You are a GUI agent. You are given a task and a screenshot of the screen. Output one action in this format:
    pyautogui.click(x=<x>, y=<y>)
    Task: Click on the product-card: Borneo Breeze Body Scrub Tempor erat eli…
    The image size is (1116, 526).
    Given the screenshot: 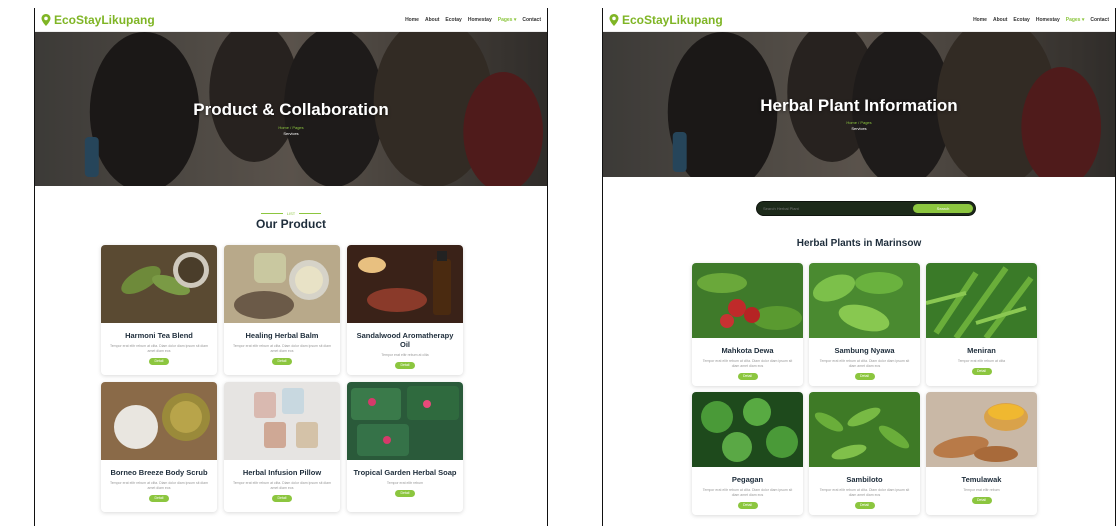 What is the action you would take?
    pyautogui.click(x=159, y=447)
    